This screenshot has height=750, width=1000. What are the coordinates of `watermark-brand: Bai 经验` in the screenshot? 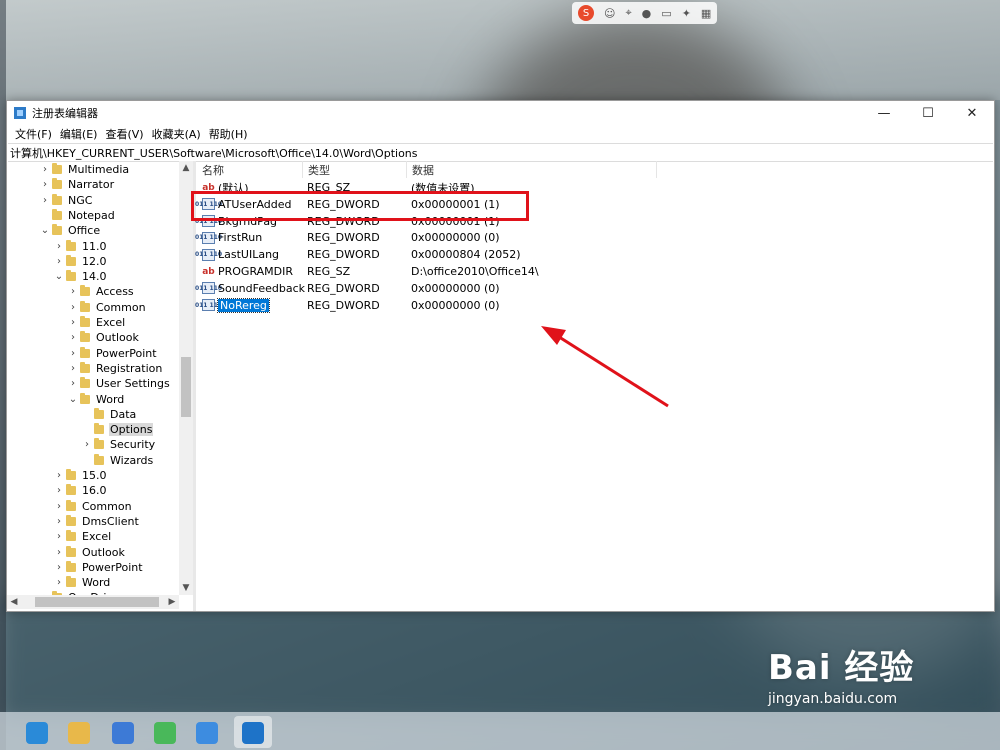 It's located at (841, 668).